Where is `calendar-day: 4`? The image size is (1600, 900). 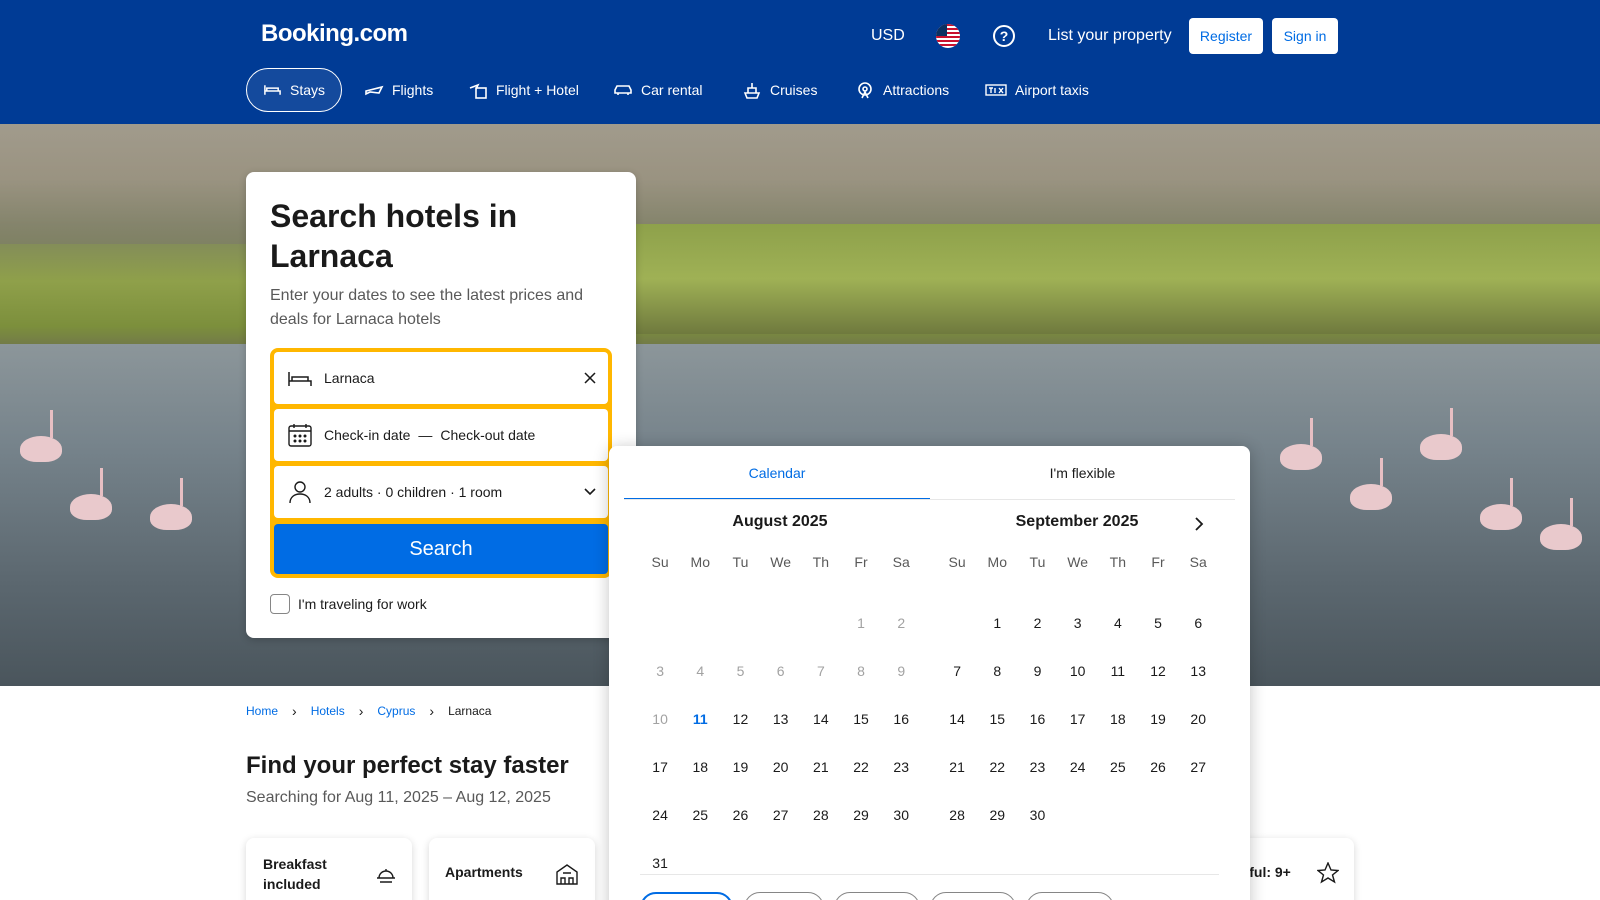 calendar-day: 4 is located at coordinates (1118, 623).